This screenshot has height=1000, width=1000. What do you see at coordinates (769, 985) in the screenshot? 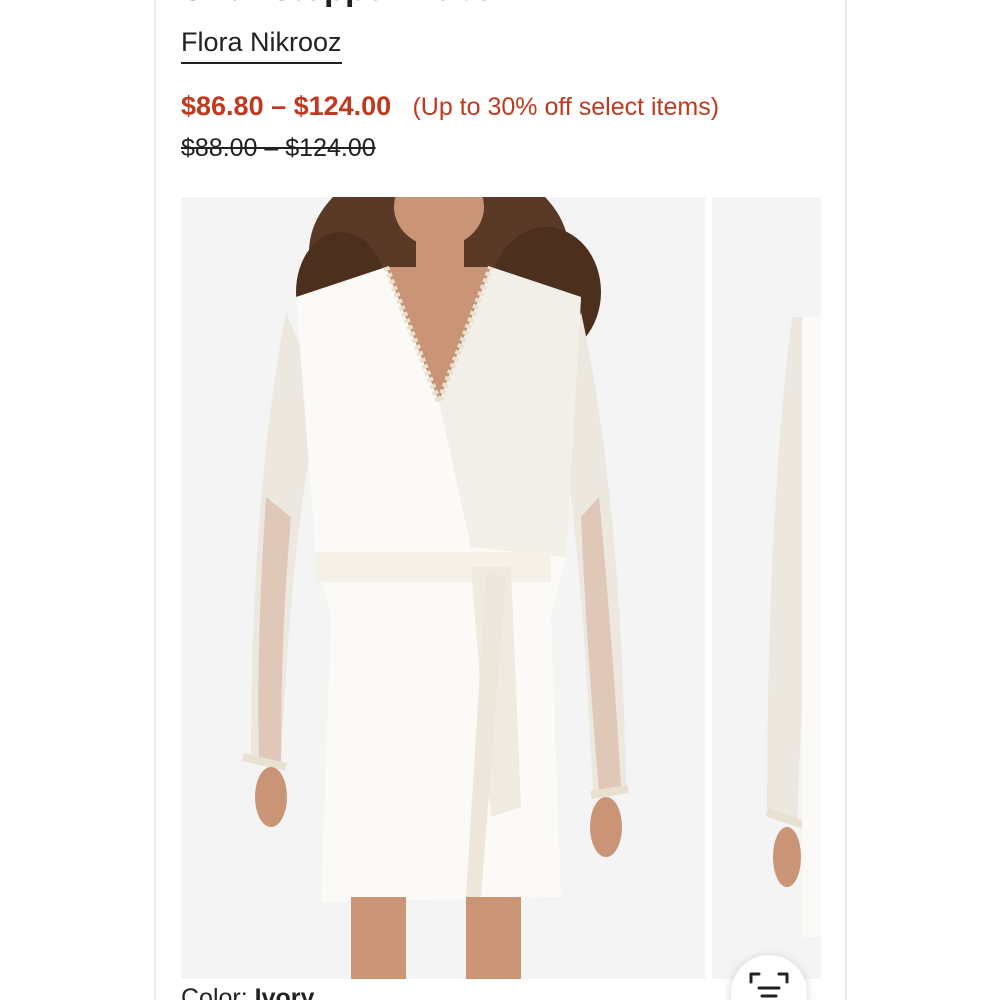
I see `scan-search-icon` at bounding box center [769, 985].